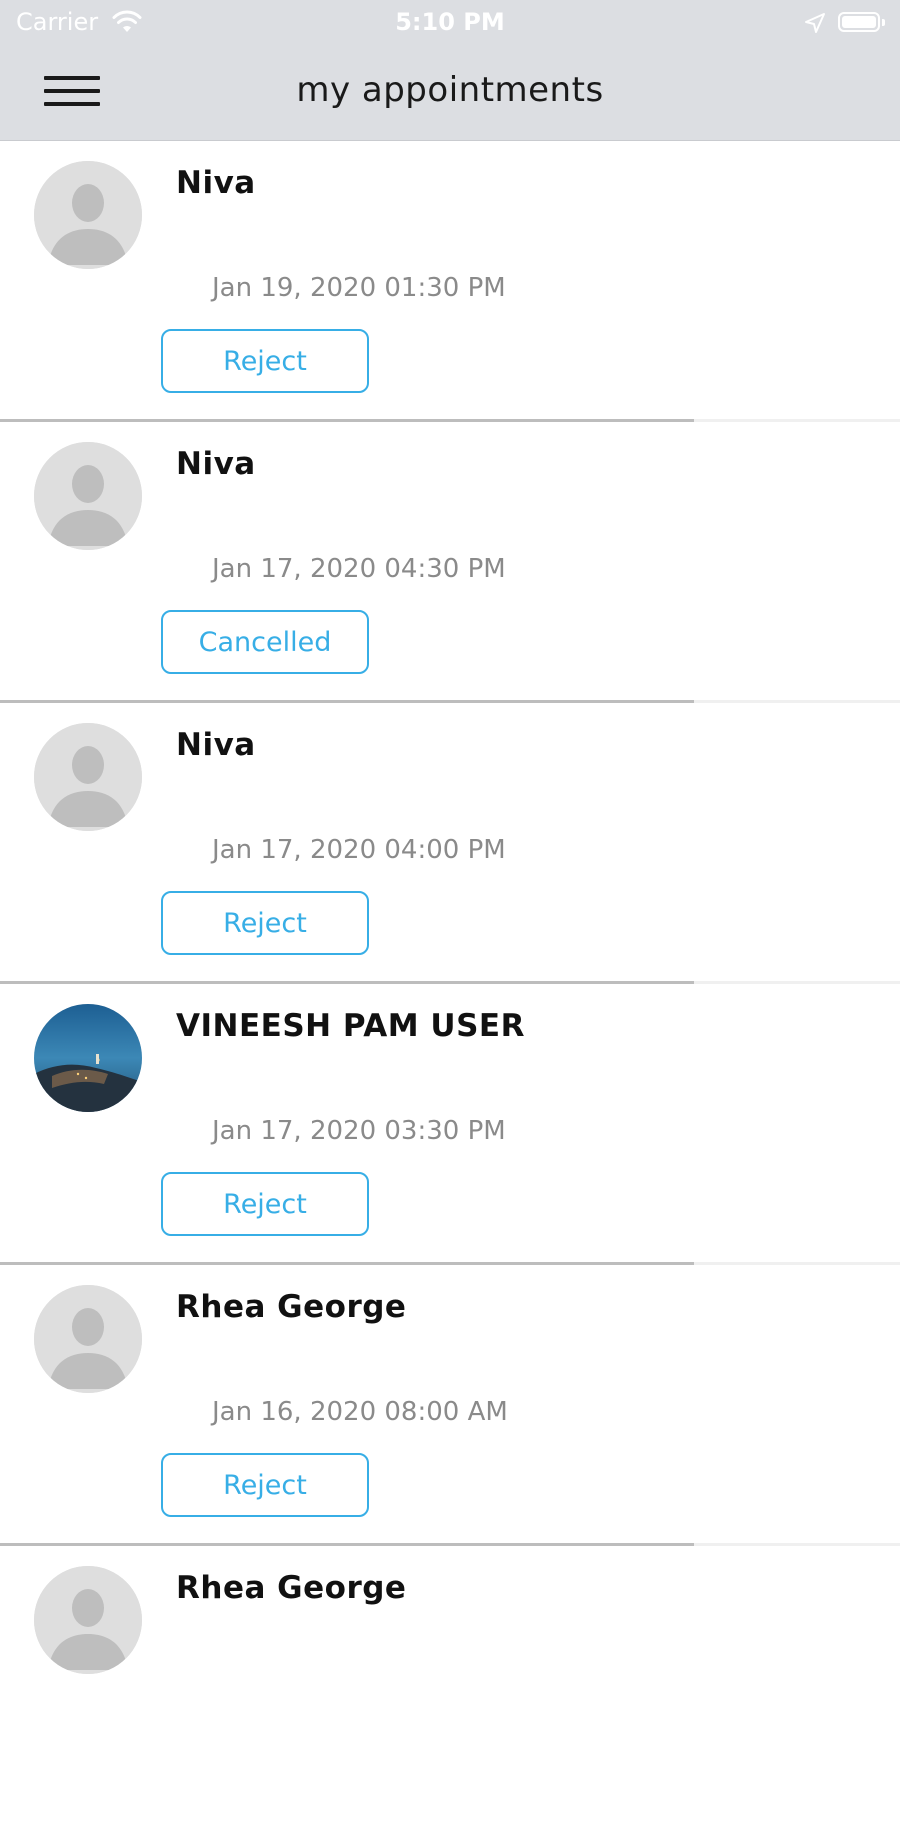 This screenshot has width=900, height=1827. Describe the element at coordinates (861, 22) in the screenshot. I see `battery-icon` at that location.